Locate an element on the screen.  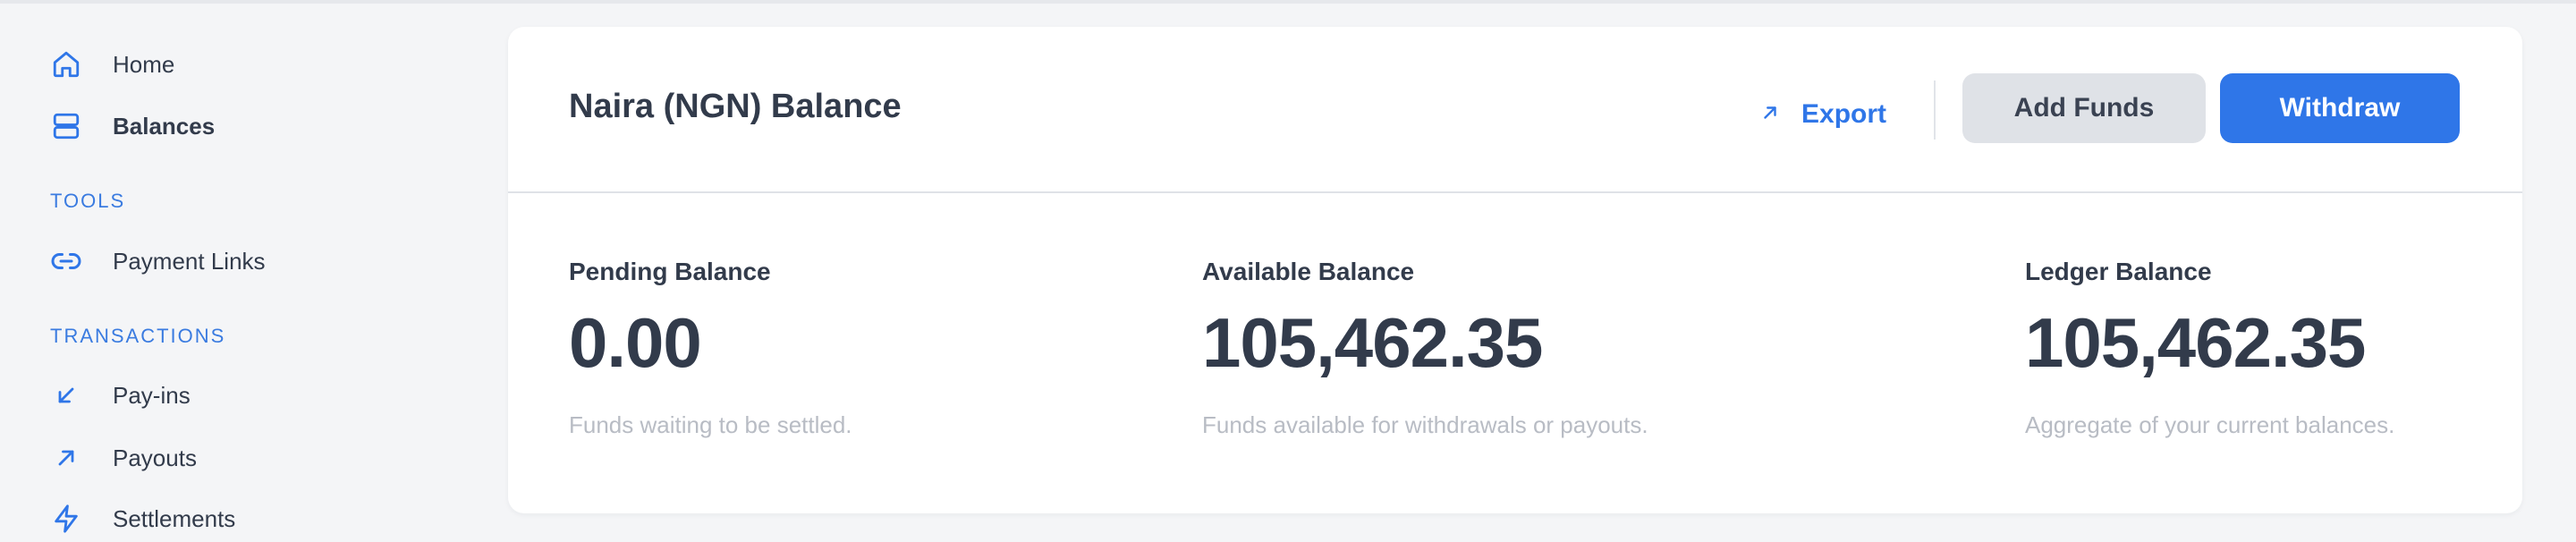
export-label: Export is located at coordinates (1844, 114).